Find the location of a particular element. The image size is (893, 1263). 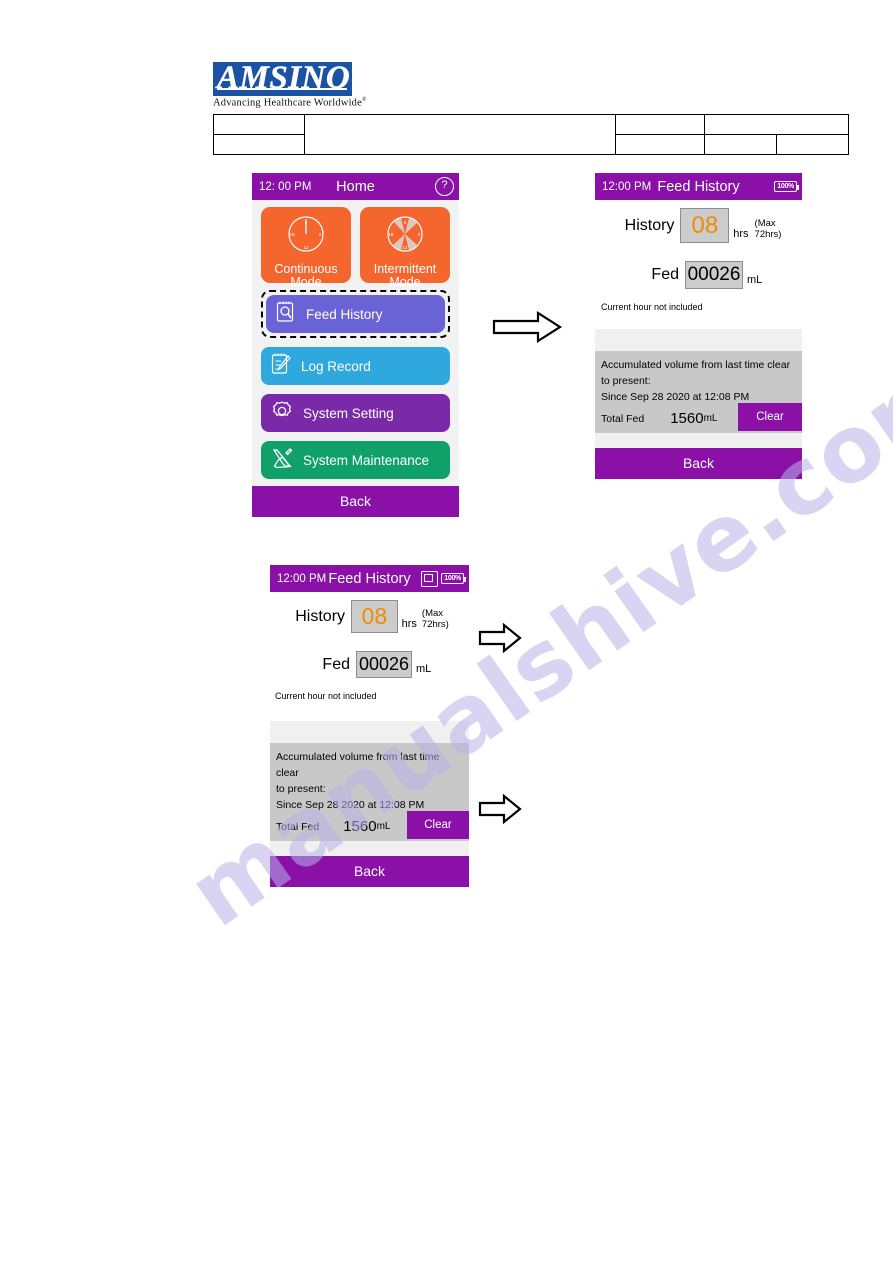

sidebar-item-system-maintenance: System Maintenance is located at coordinates (355, 460).